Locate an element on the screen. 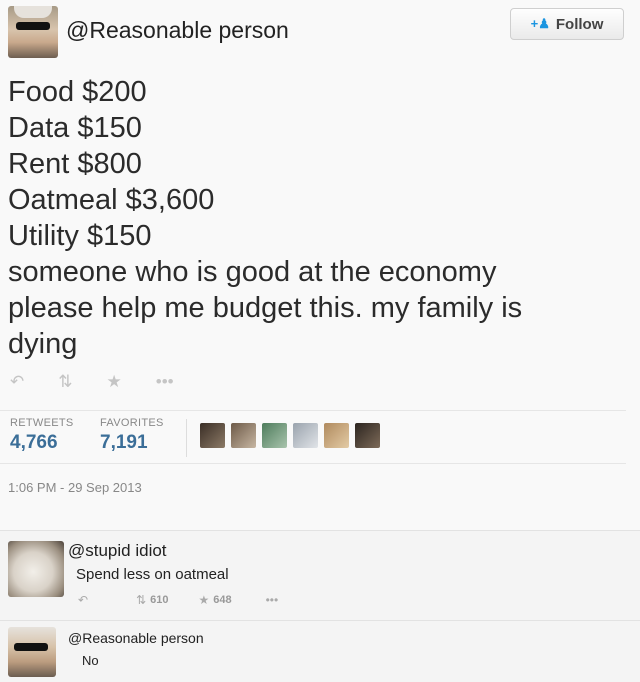  retweets-stat: RETWEETS 4,766 is located at coordinates (42, 435).